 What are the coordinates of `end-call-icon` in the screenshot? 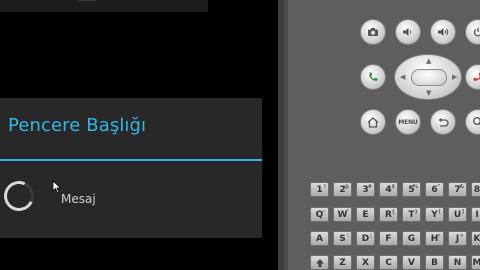 It's located at (476, 76).